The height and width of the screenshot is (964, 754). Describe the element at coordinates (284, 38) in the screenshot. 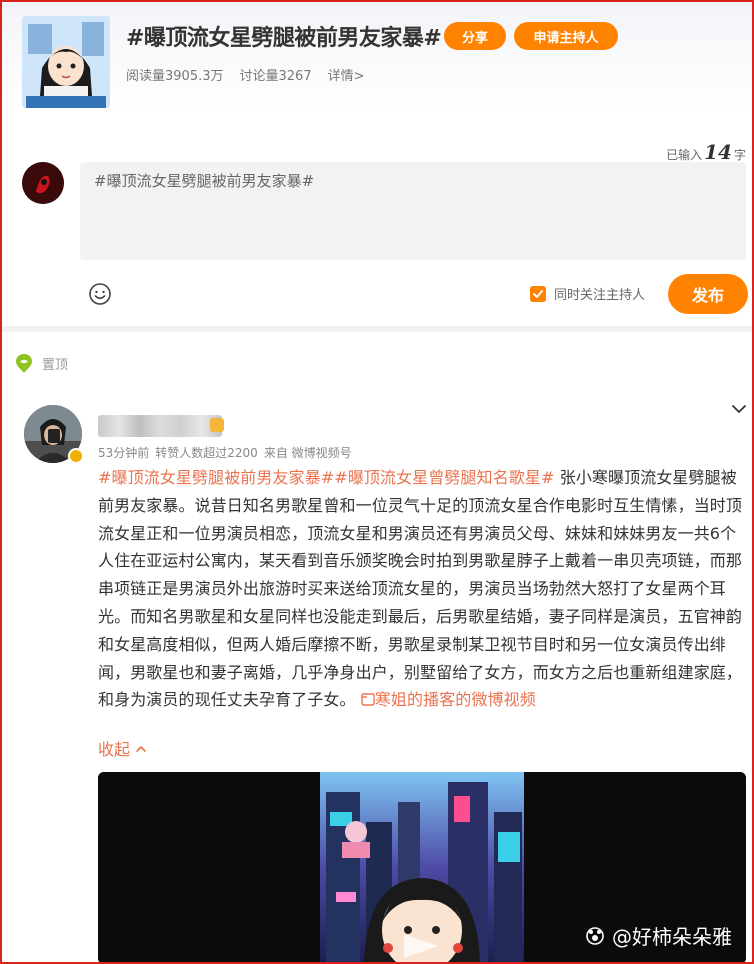

I see `topic-title: #曝顶流女星劈腿被前男友家暴#` at that location.